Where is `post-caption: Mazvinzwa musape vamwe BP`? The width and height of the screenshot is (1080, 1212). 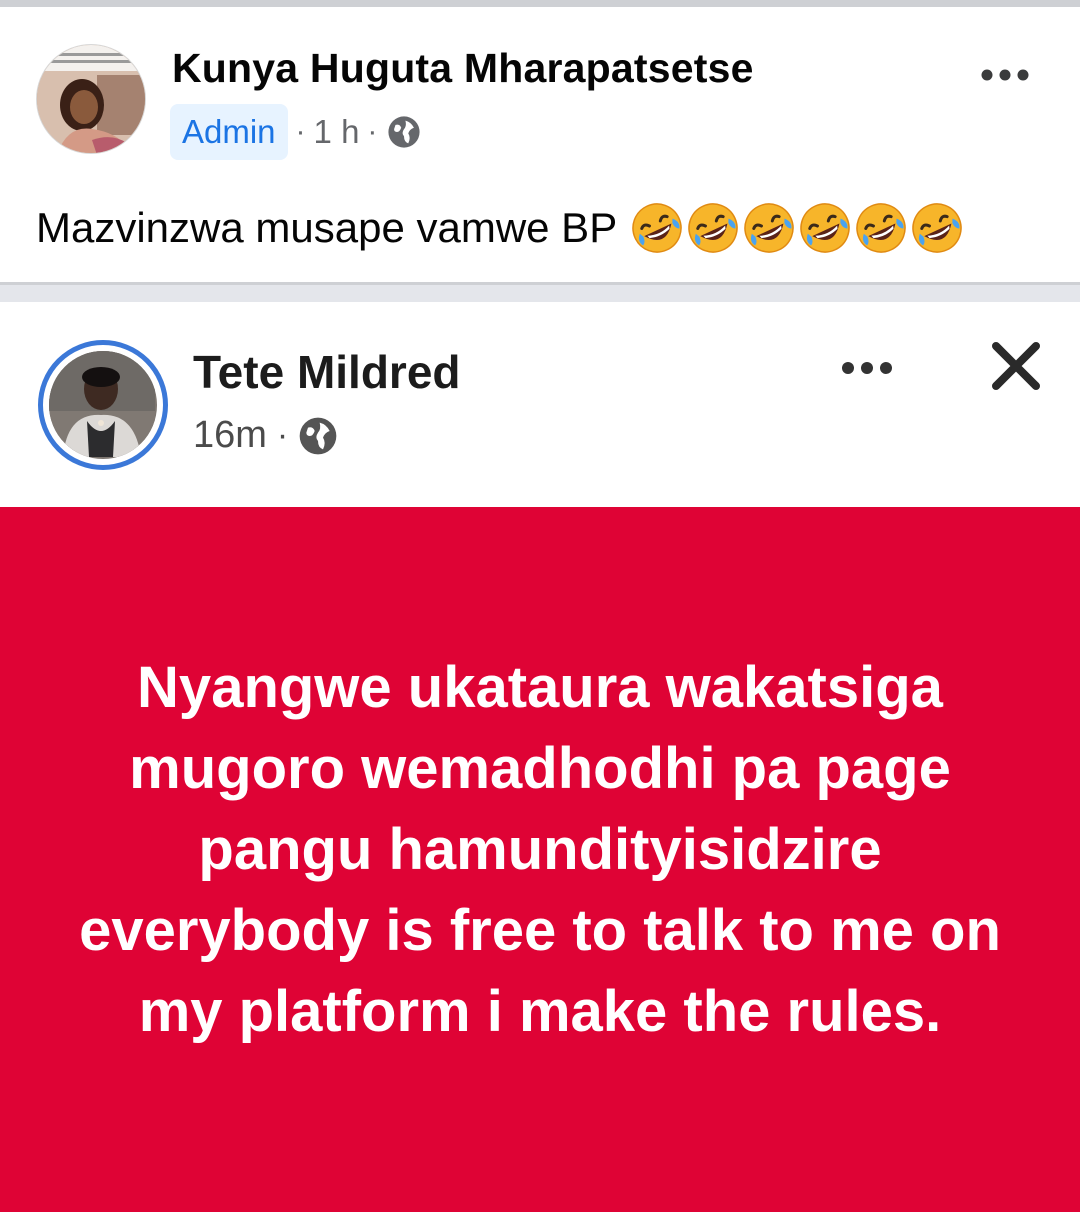
post-caption: Mazvinzwa musape vamwe BP is located at coordinates (500, 228).